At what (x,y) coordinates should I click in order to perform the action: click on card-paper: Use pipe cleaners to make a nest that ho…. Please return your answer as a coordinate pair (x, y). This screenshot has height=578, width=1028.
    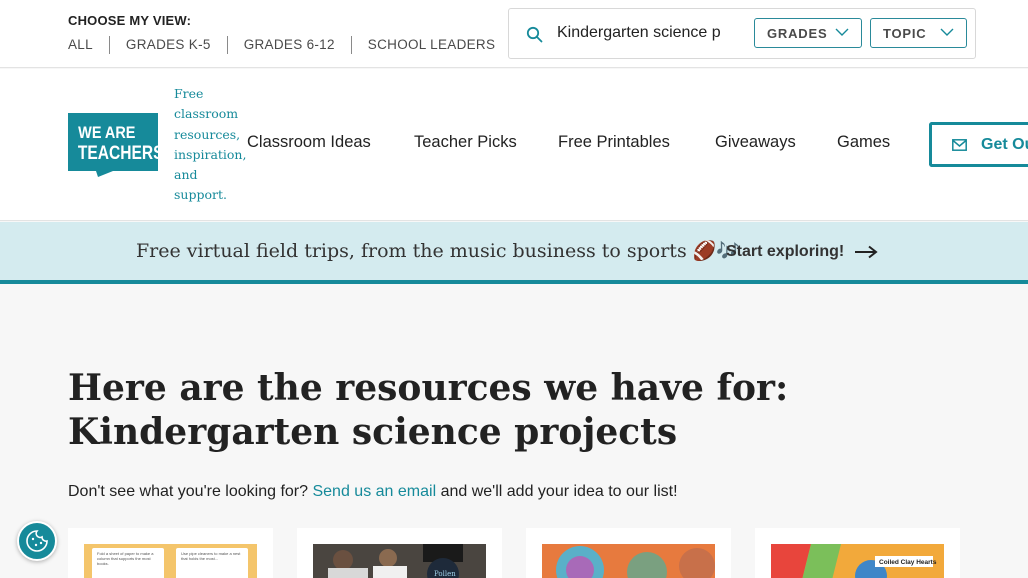
    Looking at the image, I should click on (212, 563).